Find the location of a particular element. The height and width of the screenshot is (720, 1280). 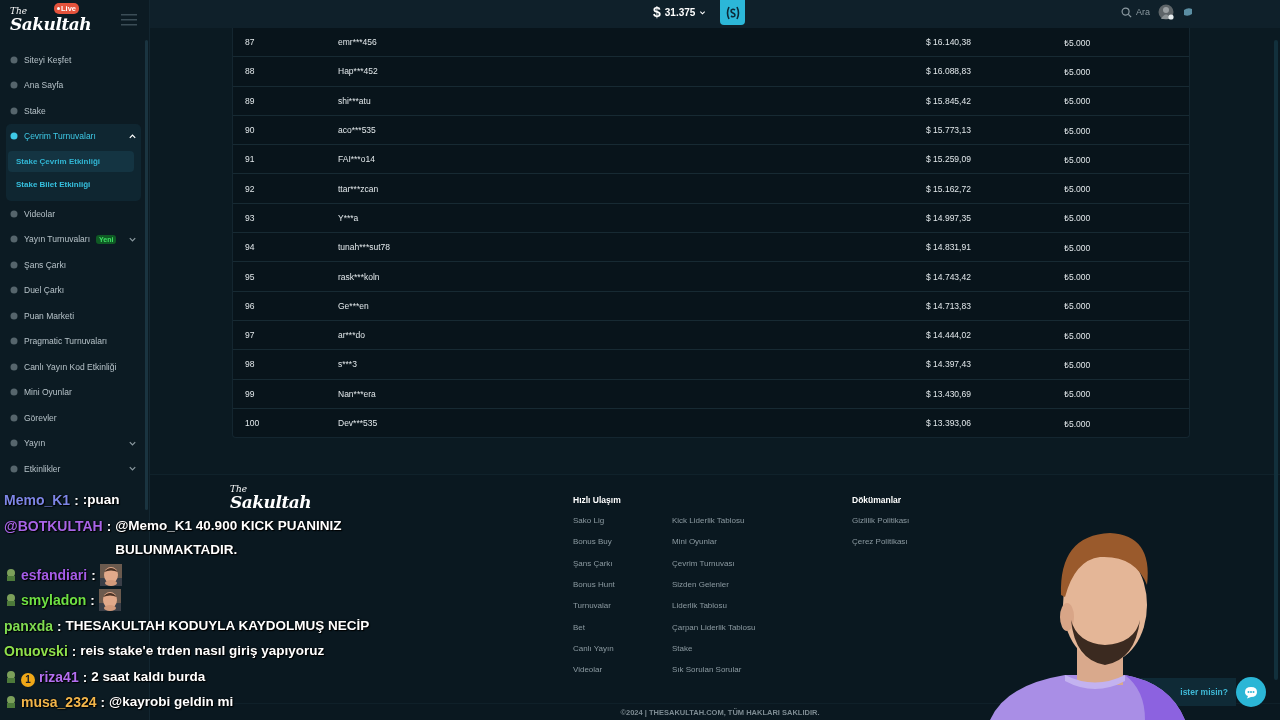

table-cell-text: $ 15.845,42 is located at coordinates (949, 100).